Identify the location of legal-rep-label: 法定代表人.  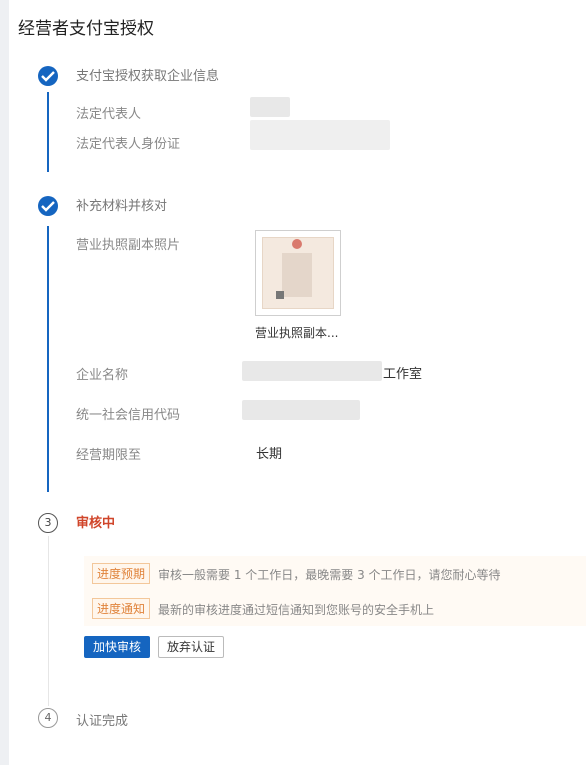
(109, 114).